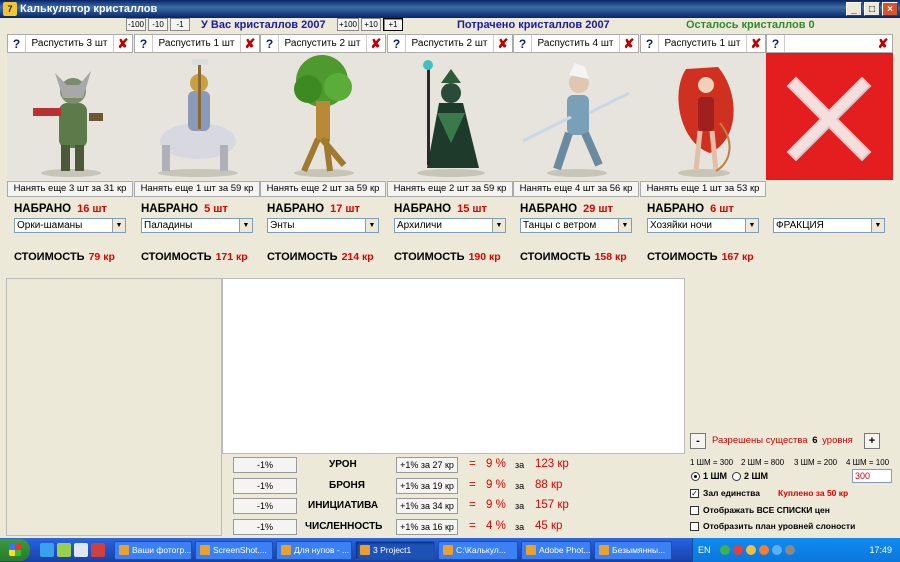 This screenshot has width=900, height=562. I want to click on unit-select: Энты ▼, so click(323, 225).